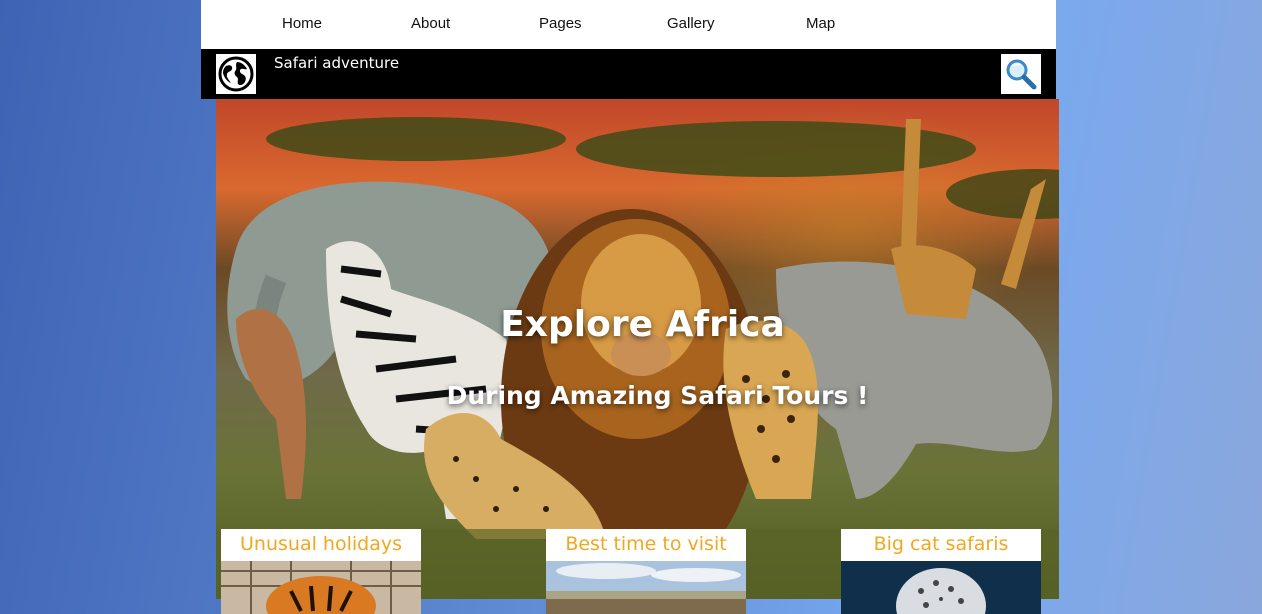 This screenshot has width=1262, height=614. I want to click on card-unusual-holidays: Unusual holidays, so click(321, 571).